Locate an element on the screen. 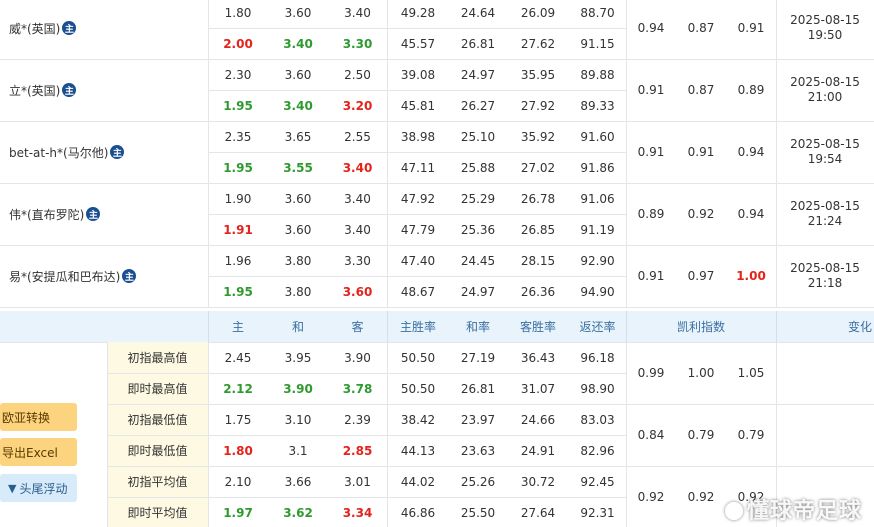 This screenshot has height=527, width=874. export-excel-button: 导出Excel is located at coordinates (38, 452).